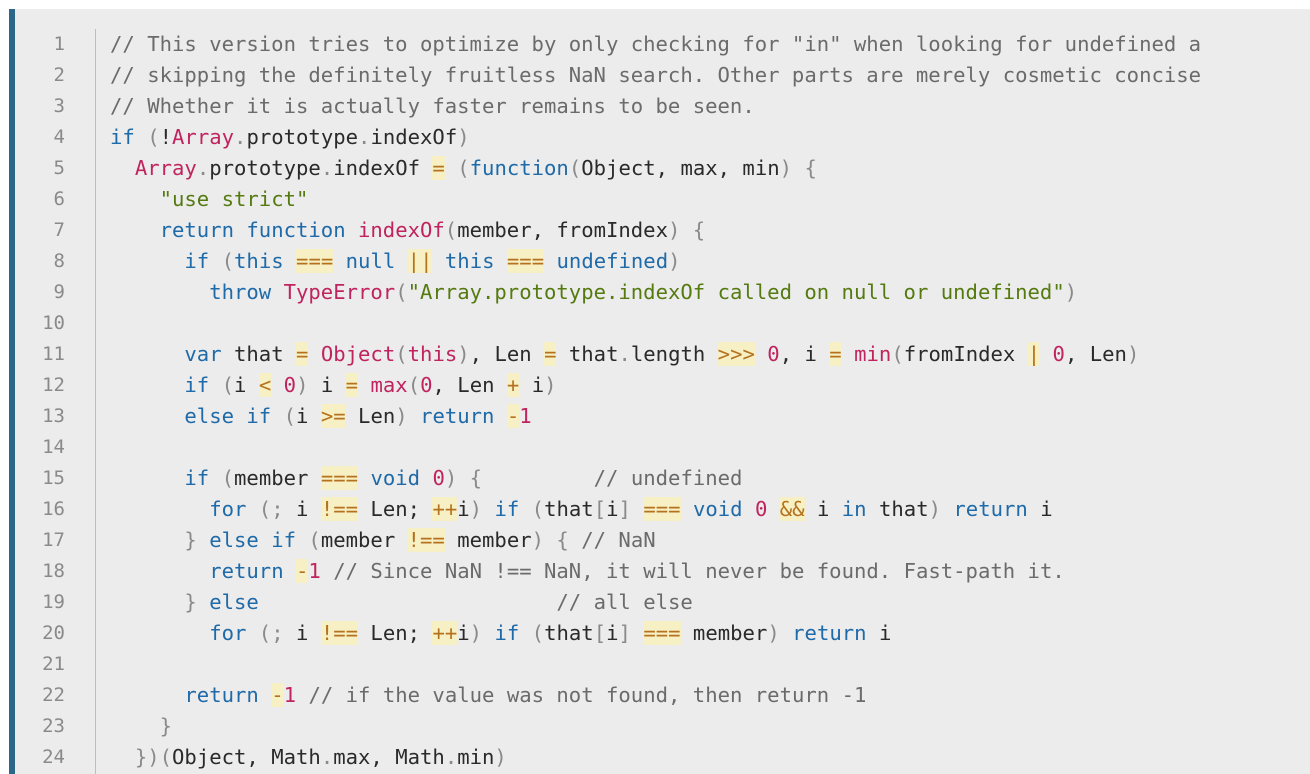 The image size is (1310, 774). I want to click on code-token: min, so click(873, 354).